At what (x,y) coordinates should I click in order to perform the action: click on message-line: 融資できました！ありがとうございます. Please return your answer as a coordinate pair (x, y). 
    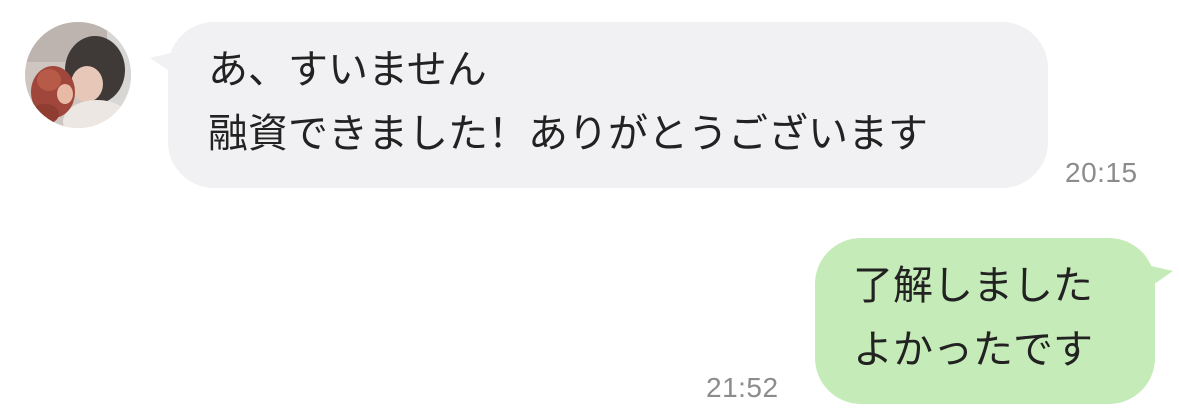
    Looking at the image, I should click on (568, 134).